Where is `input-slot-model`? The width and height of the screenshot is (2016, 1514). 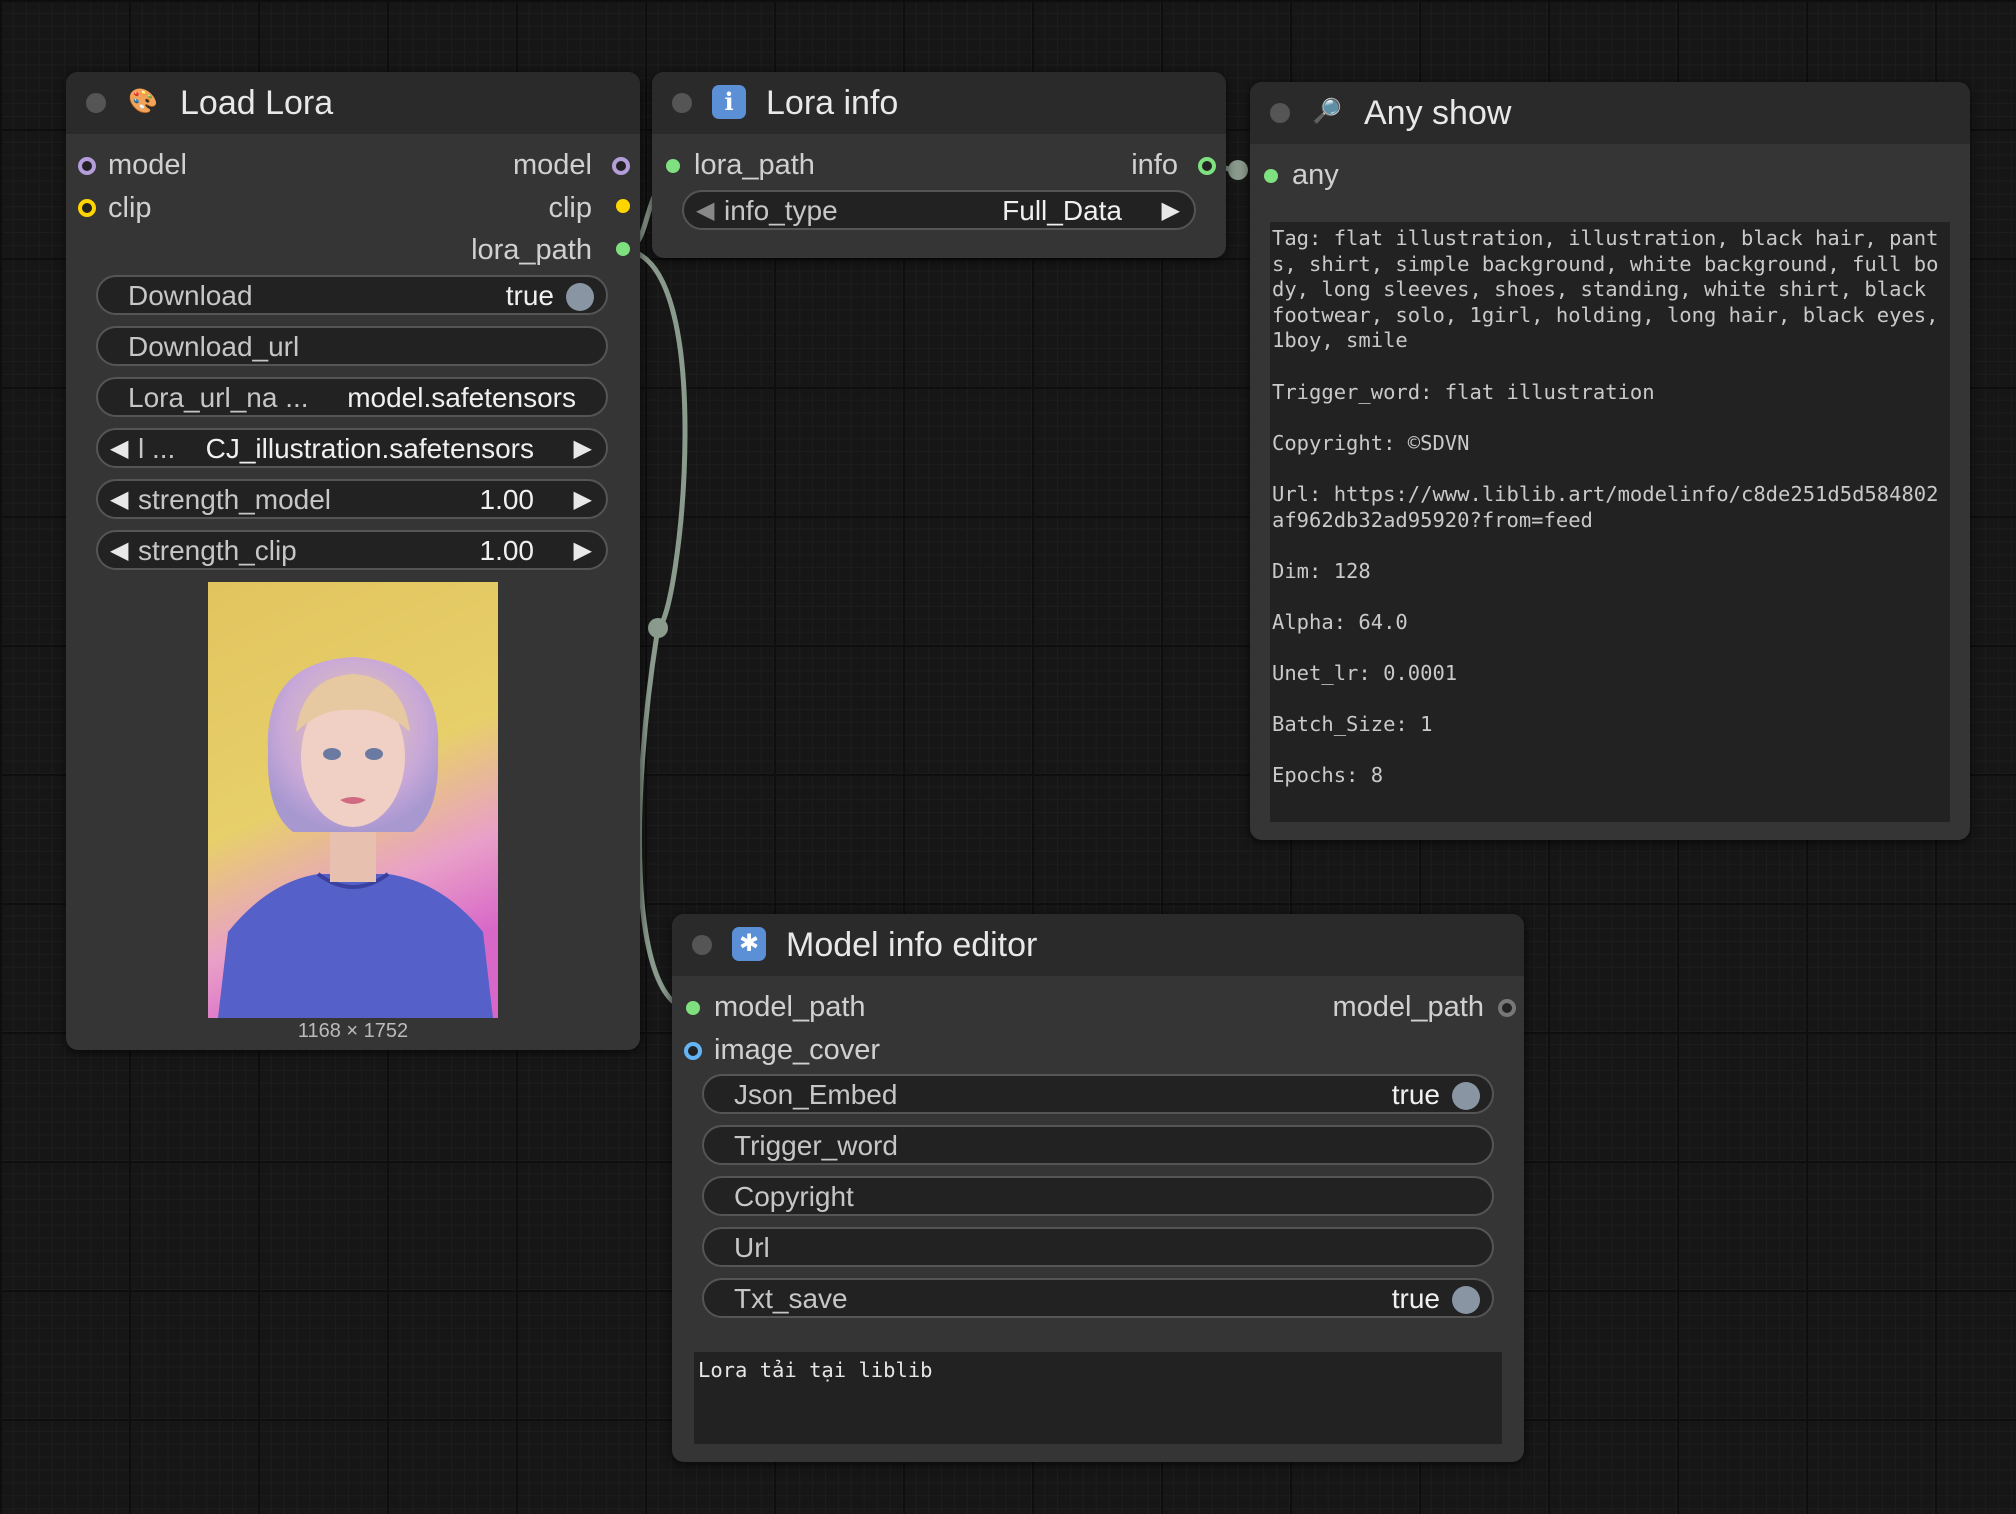 input-slot-model is located at coordinates (87, 166).